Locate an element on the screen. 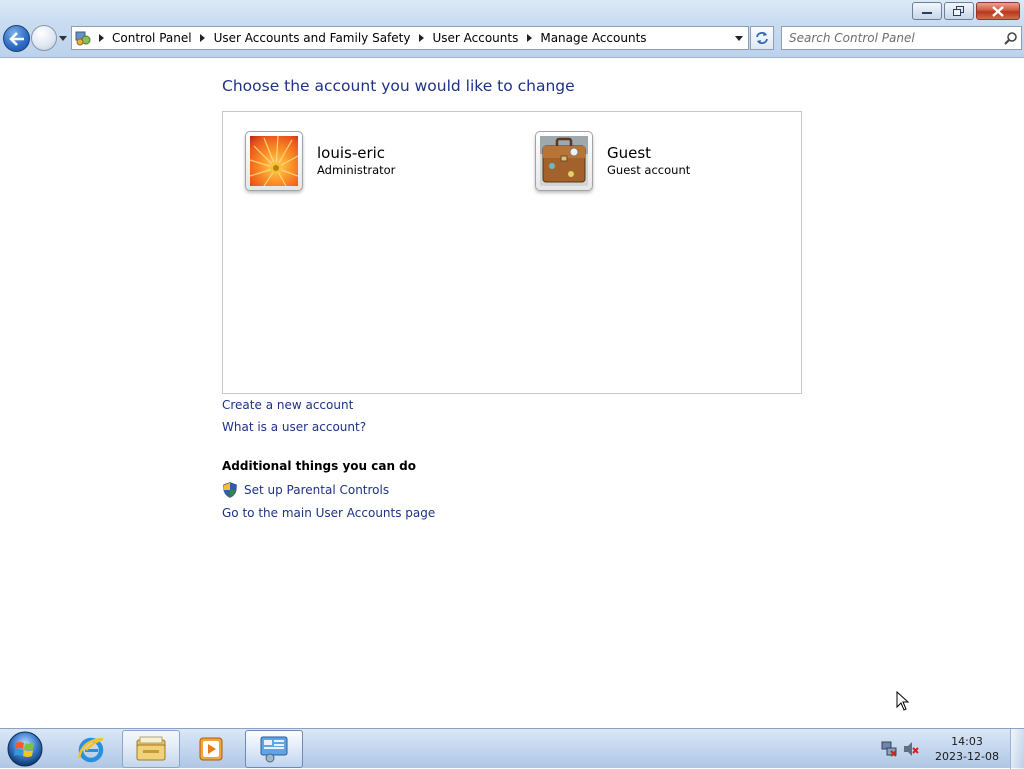 The image size is (1024, 769). orange-flower-picture-icon is located at coordinates (274, 161).